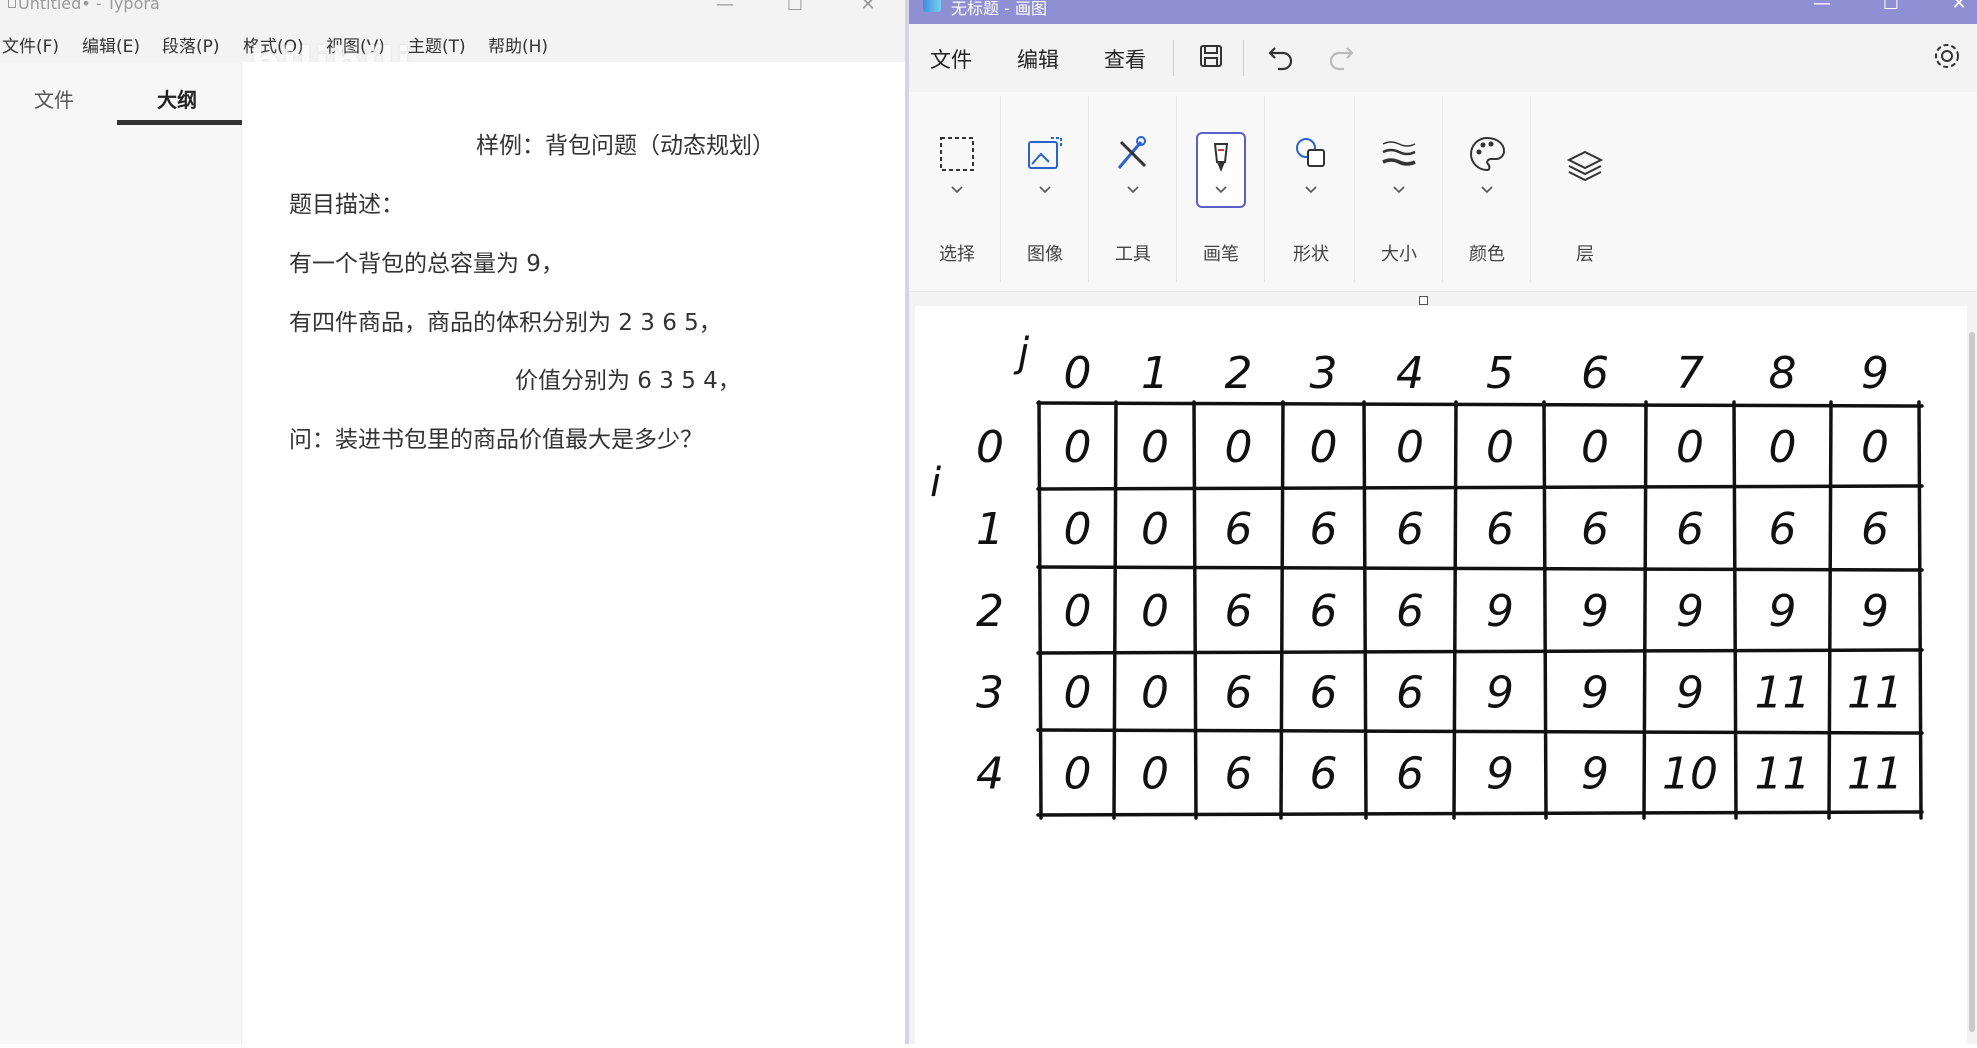  Describe the element at coordinates (1487, 254) in the screenshot. I see `ribbon-label: 颜色` at that location.